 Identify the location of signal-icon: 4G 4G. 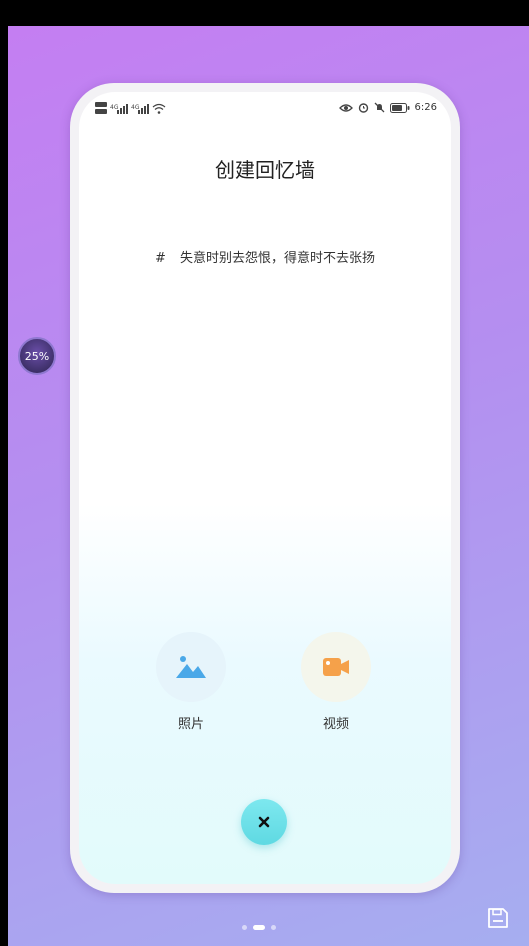
(130, 108).